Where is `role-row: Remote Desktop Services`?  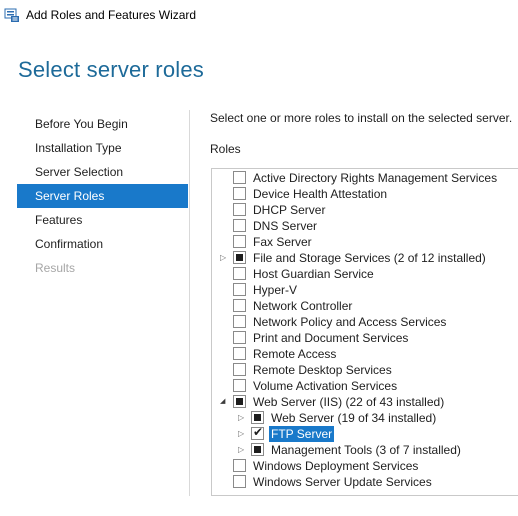 role-row: Remote Desktop Services is located at coordinates (365, 370).